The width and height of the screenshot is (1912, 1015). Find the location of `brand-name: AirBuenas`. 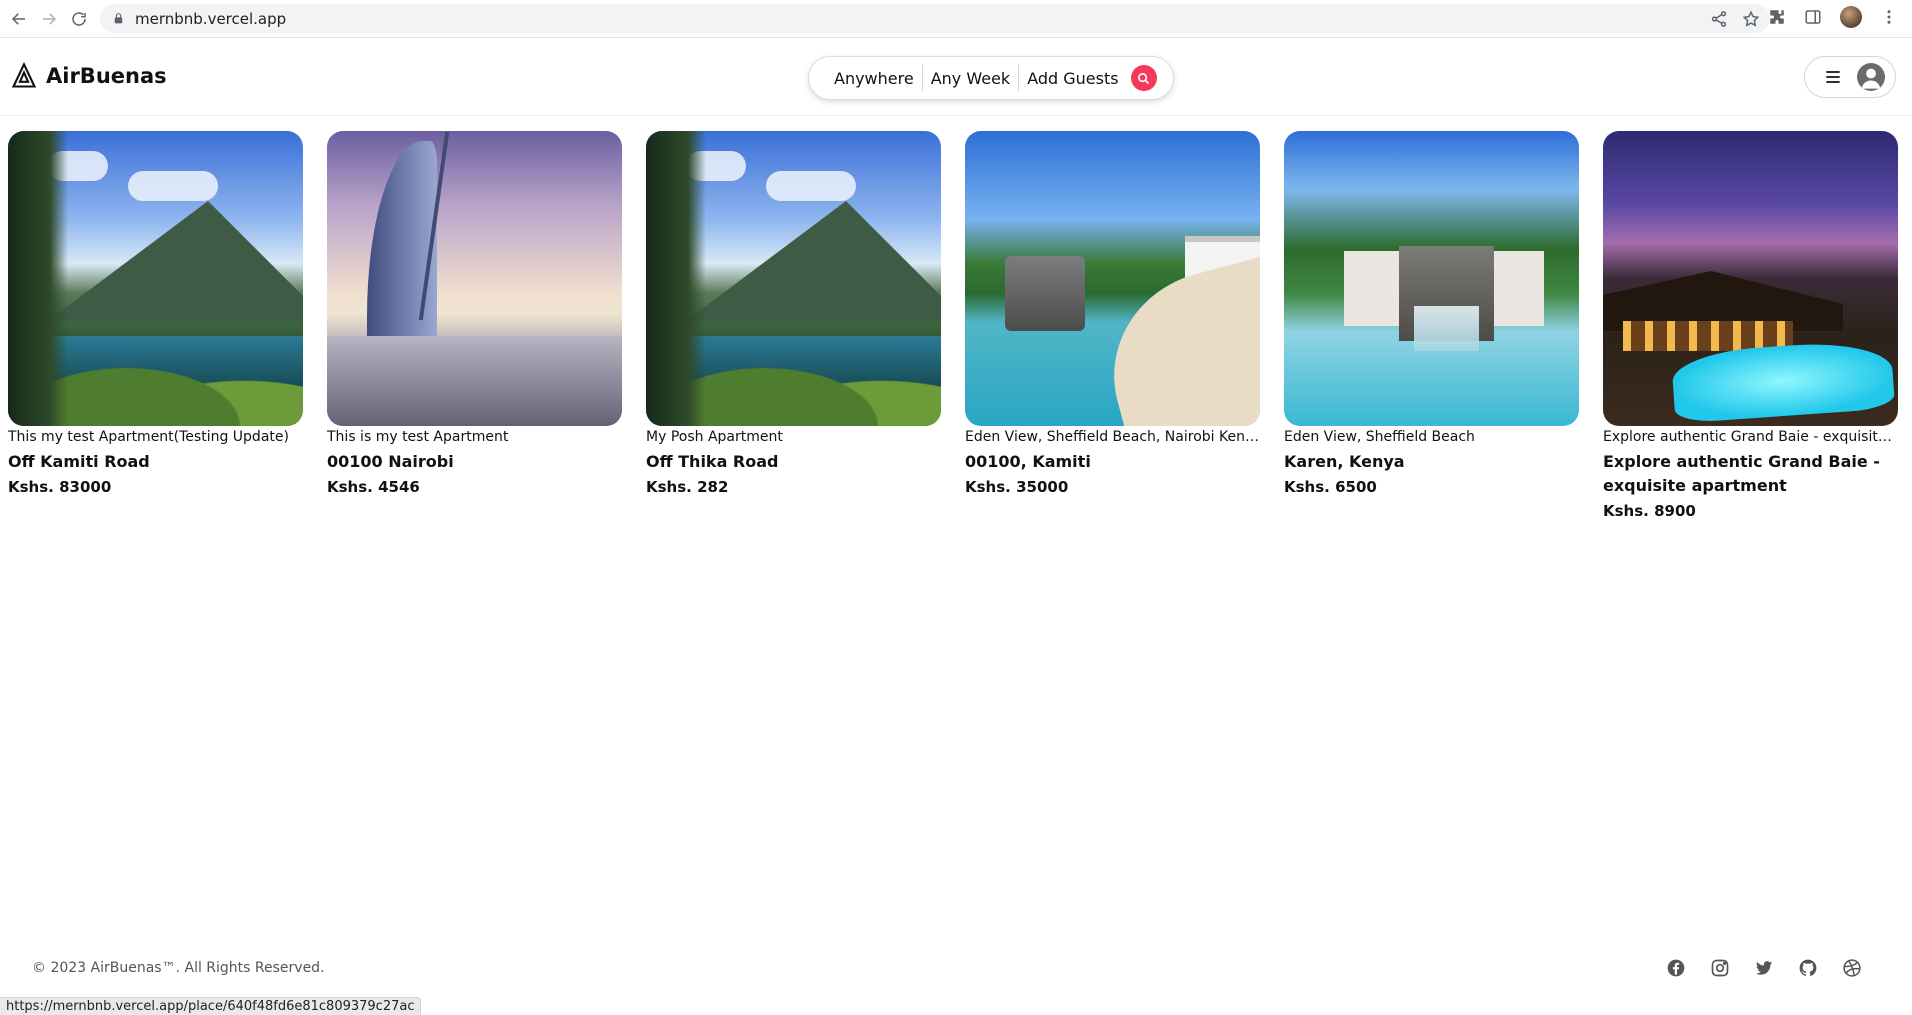

brand-name: AirBuenas is located at coordinates (106, 76).